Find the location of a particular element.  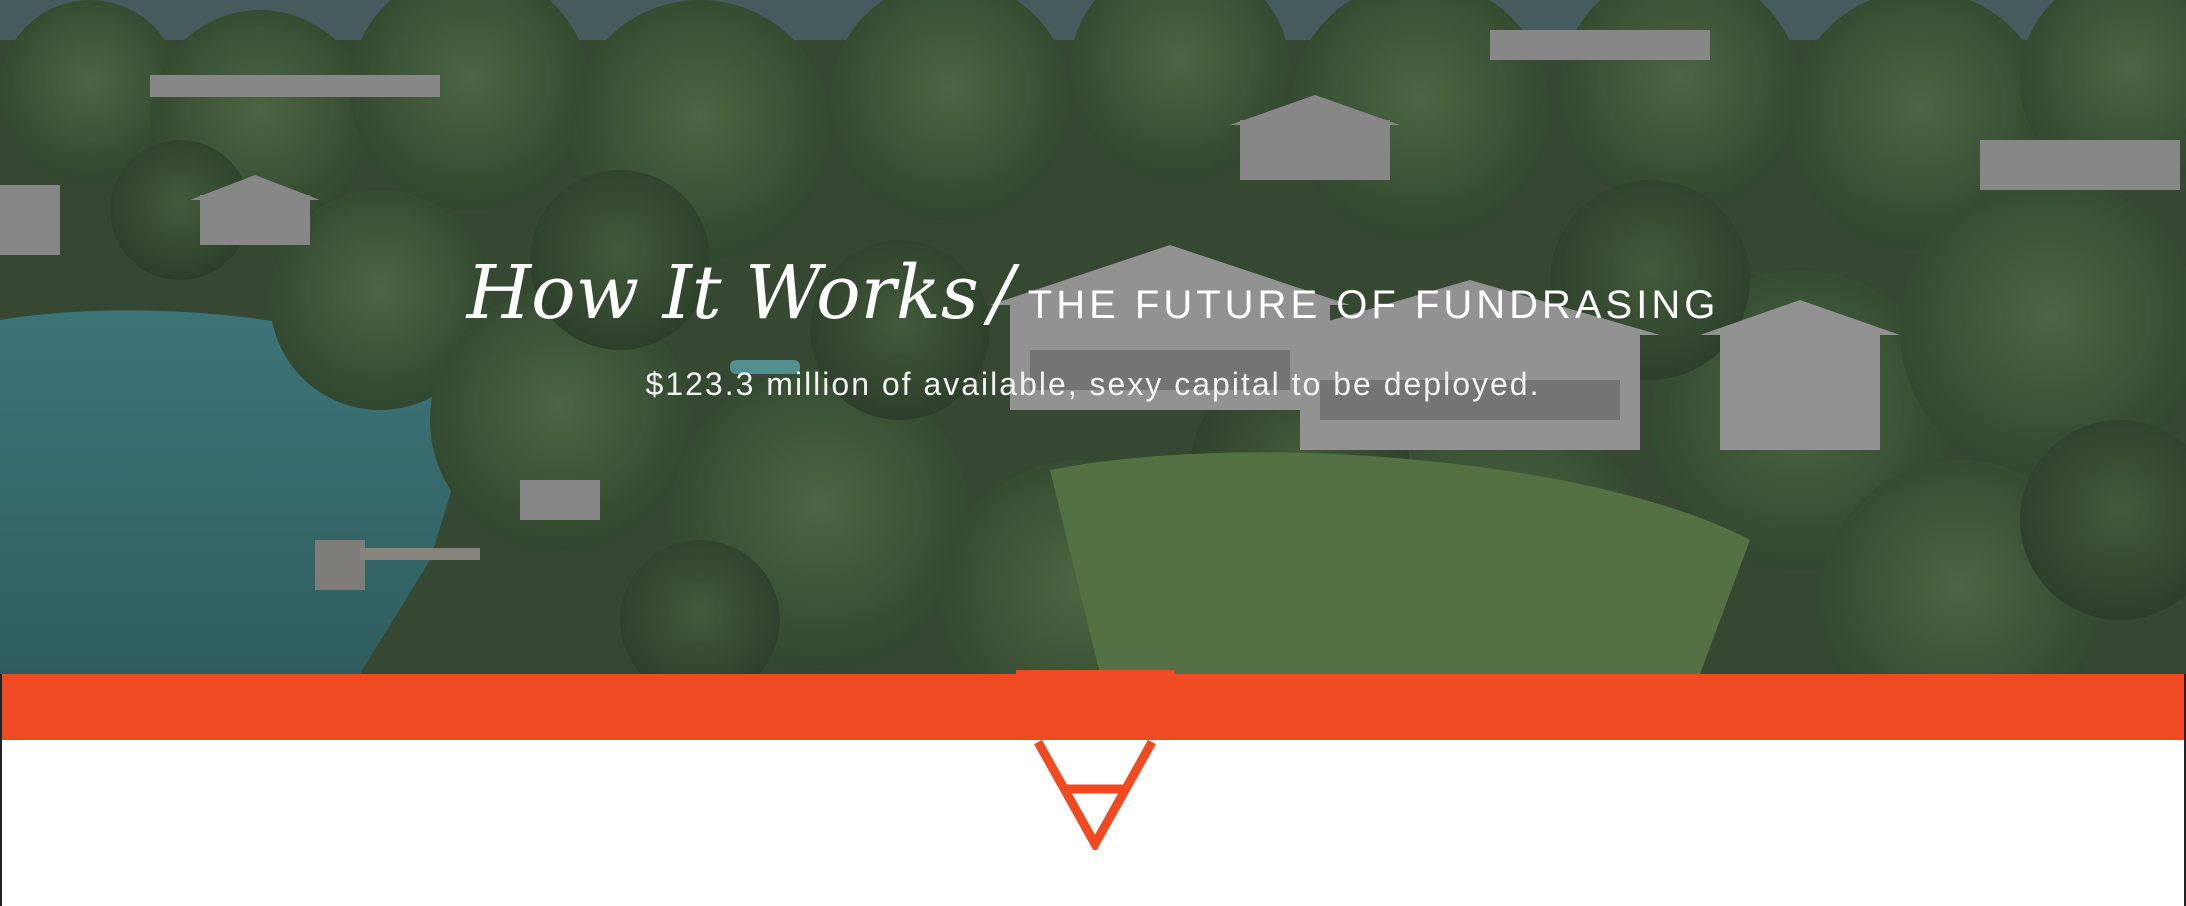

hero-title-script: How It Works is located at coordinates (722, 293).